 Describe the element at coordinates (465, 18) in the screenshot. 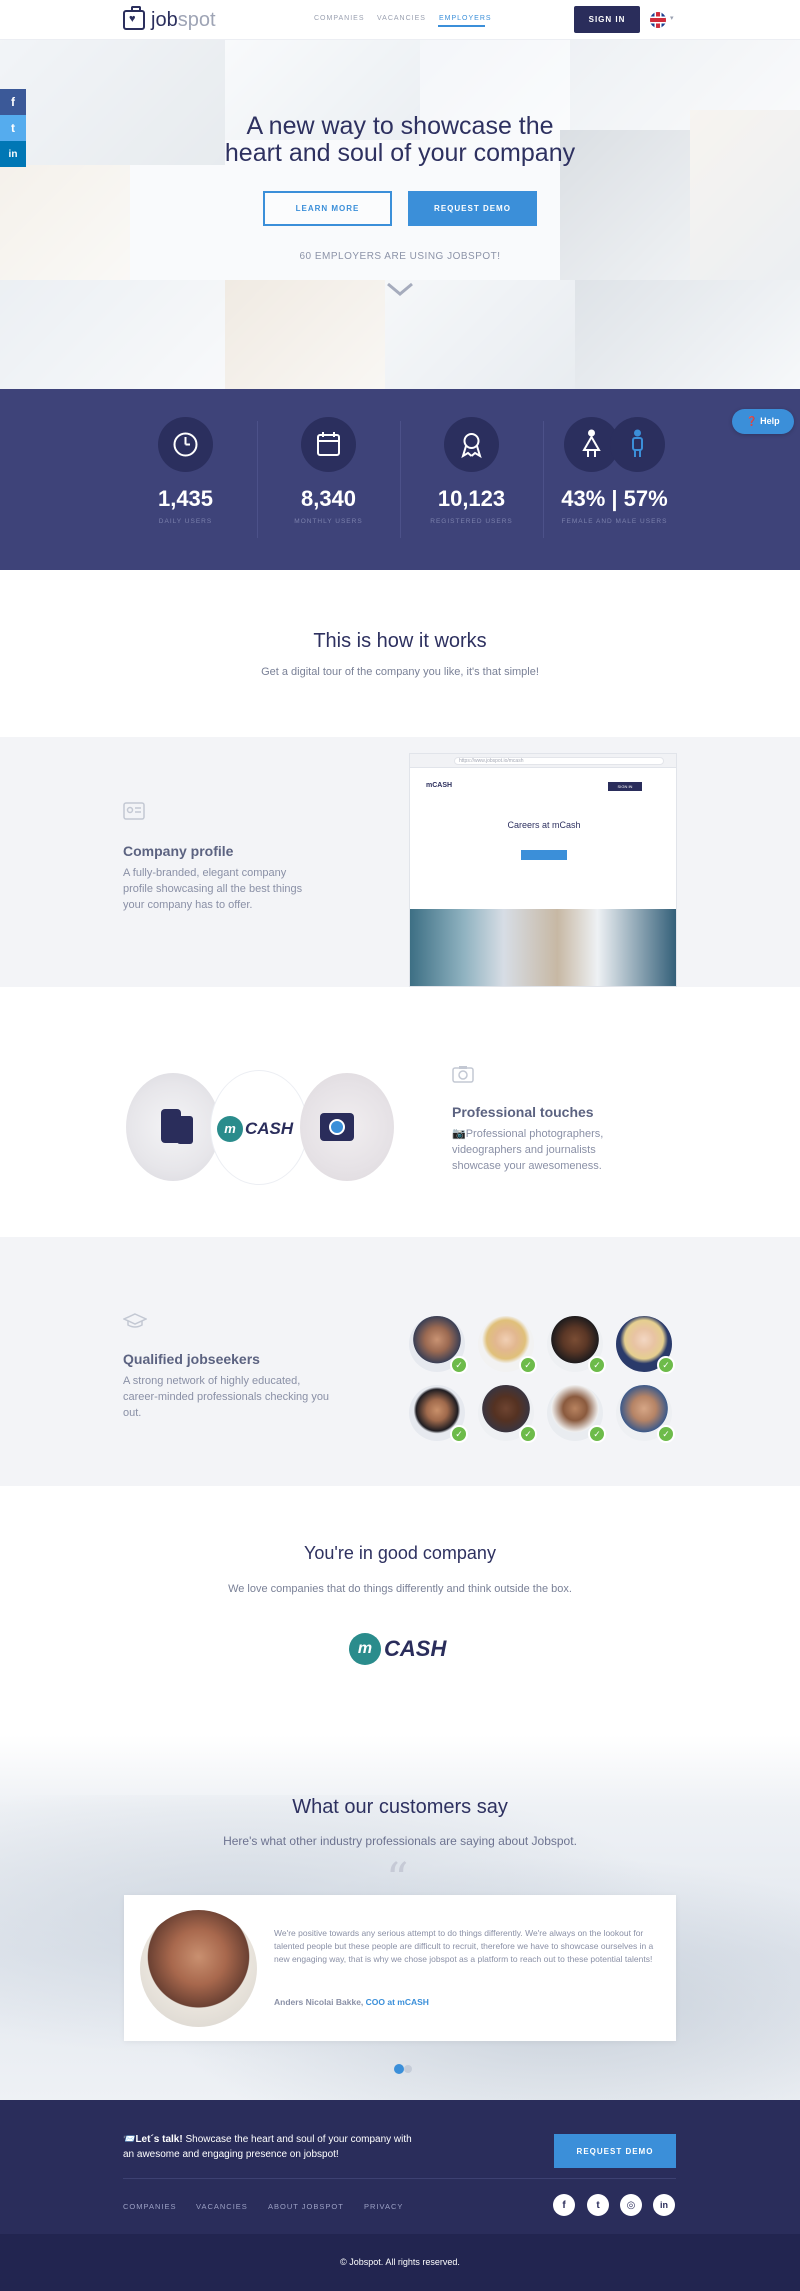

I see `nav-employers: EMPLOYERS` at that location.